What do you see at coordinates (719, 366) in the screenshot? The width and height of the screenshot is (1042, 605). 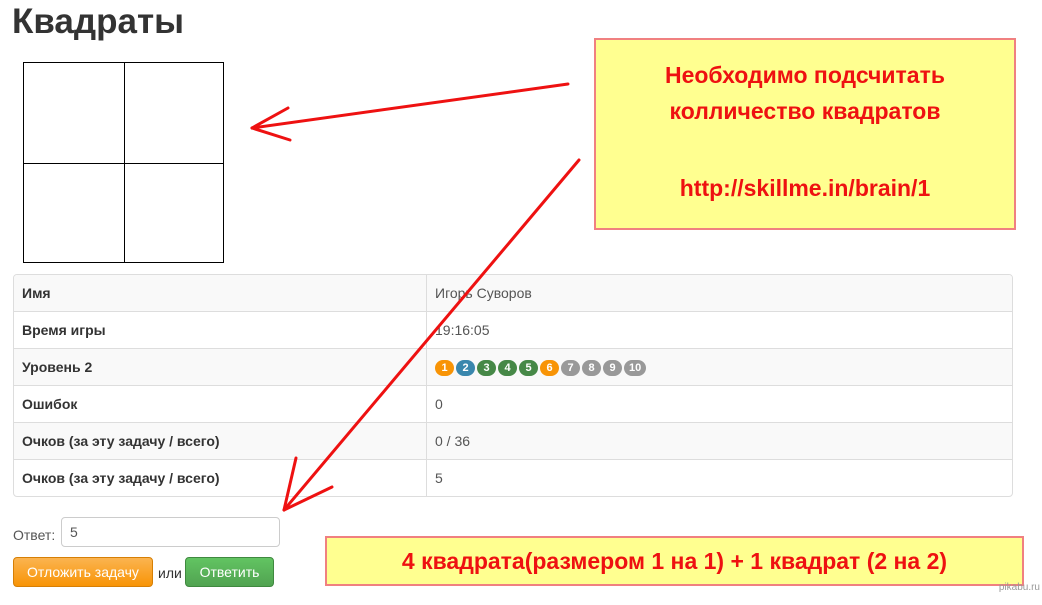 I see `level-badges: 1 2 3 4 5 6 7 8 9 10` at bounding box center [719, 366].